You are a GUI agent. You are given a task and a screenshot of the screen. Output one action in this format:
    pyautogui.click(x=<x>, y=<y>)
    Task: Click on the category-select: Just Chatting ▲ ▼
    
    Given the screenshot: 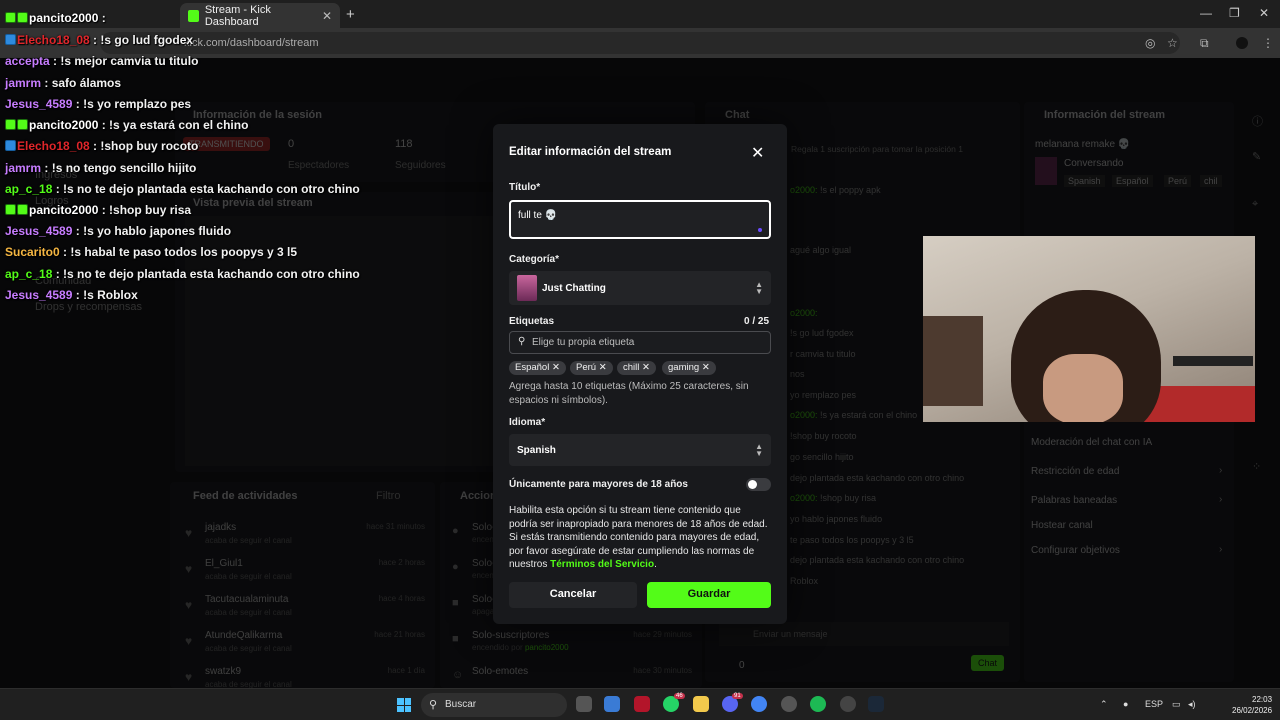 What is the action you would take?
    pyautogui.click(x=640, y=288)
    